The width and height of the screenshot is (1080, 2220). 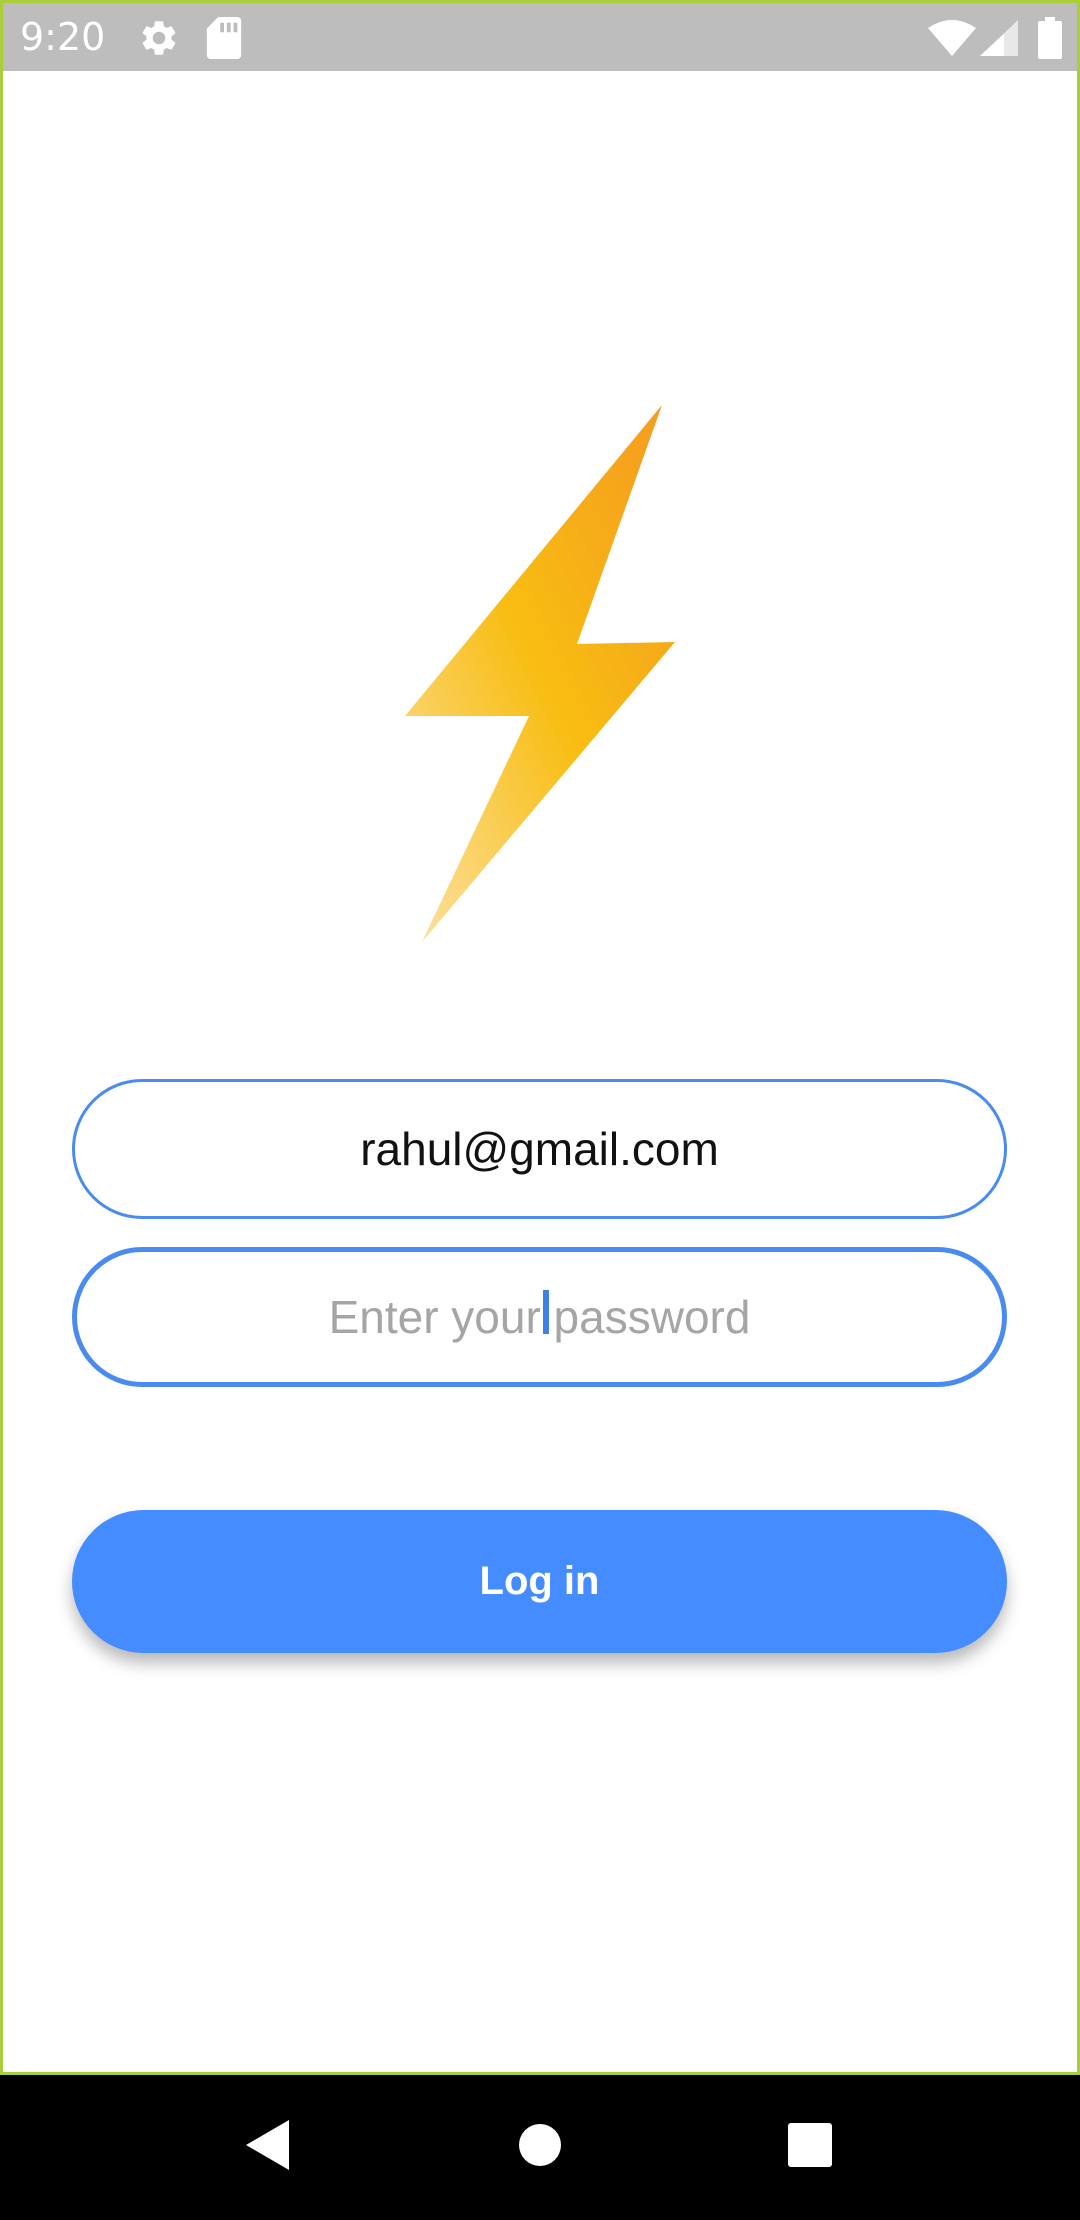 I want to click on lightning-bolt-icon, so click(x=540, y=672).